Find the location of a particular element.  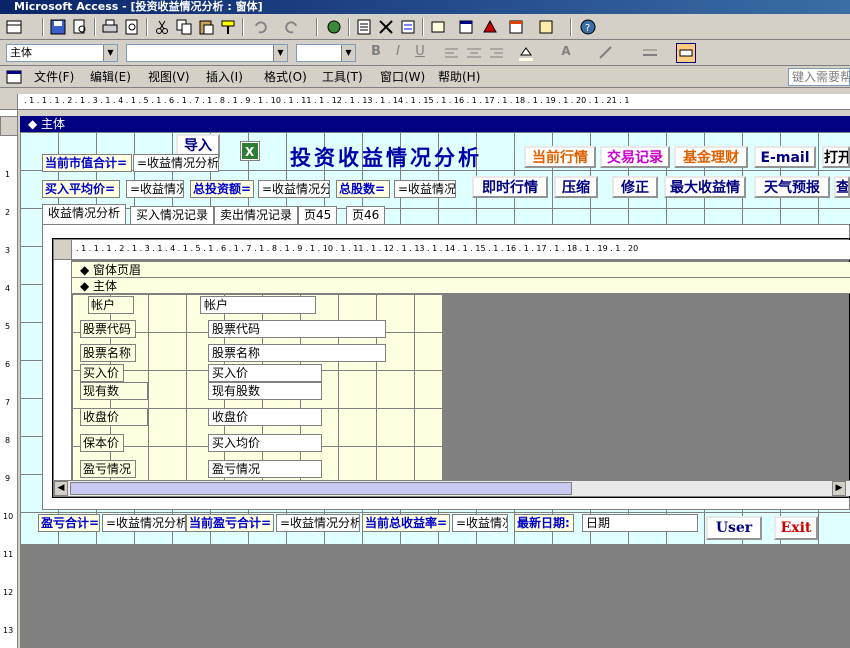

realtime-quote-button: 即时行情 is located at coordinates (510, 187).